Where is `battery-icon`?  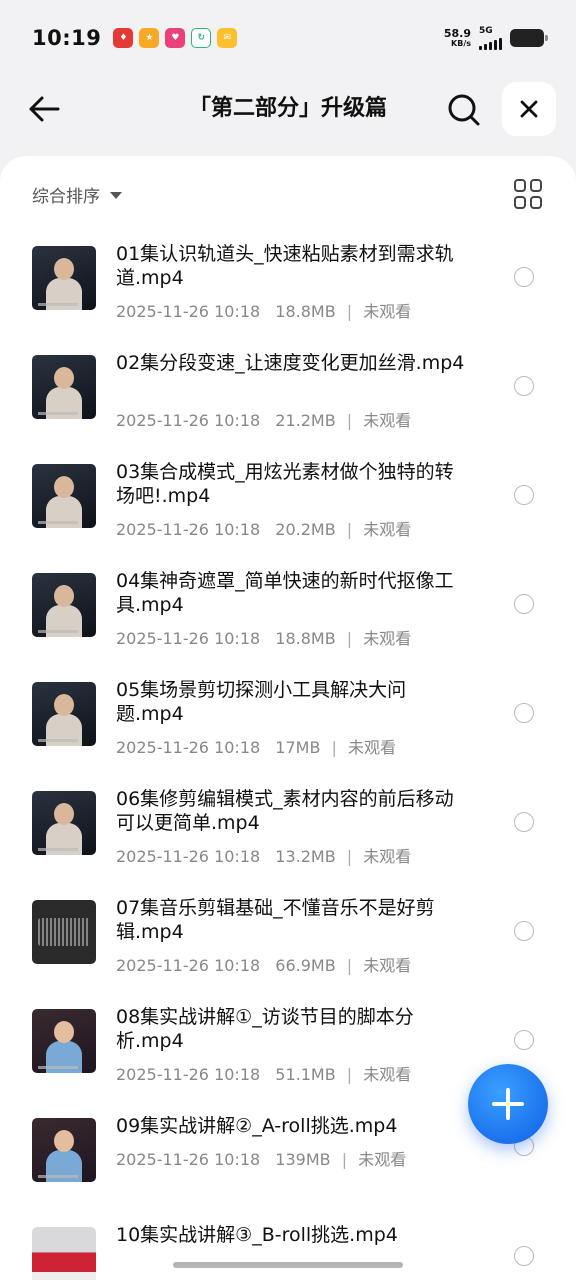
battery-icon is located at coordinates (529, 38).